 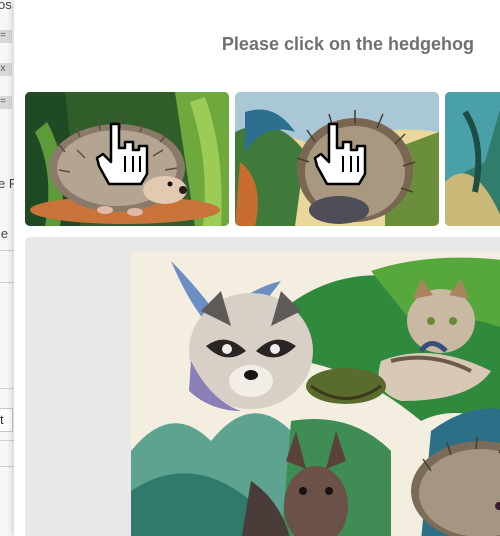 What do you see at coordinates (4, 233) in the screenshot?
I see `bg-text-fragment: ie` at bounding box center [4, 233].